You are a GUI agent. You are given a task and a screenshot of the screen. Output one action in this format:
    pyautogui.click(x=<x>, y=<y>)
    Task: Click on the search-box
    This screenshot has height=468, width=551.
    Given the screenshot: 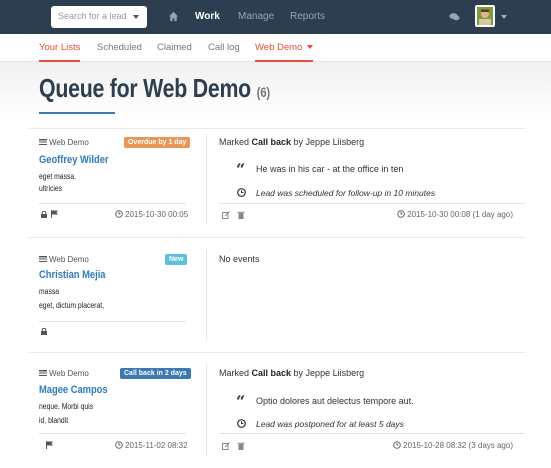 What is the action you would take?
    pyautogui.click(x=99, y=17)
    